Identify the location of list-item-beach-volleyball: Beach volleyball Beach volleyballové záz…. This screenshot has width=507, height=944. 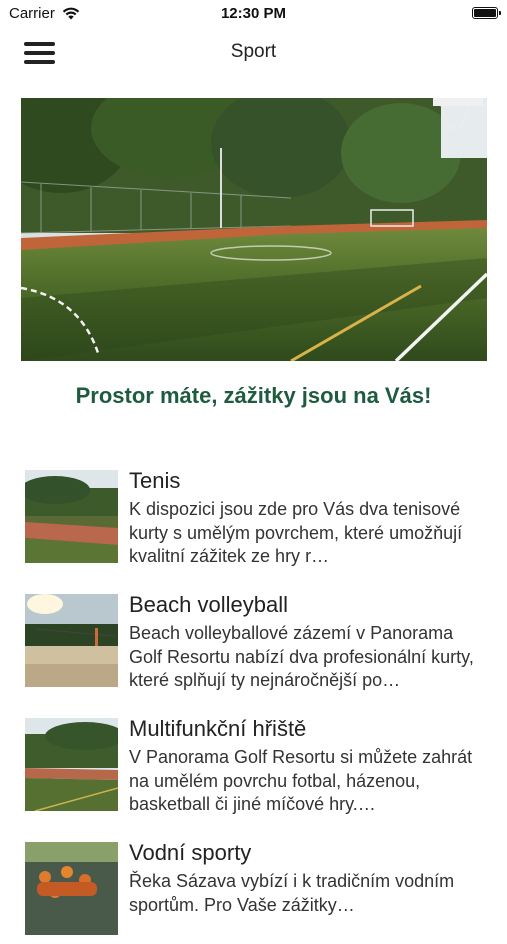
(253, 641).